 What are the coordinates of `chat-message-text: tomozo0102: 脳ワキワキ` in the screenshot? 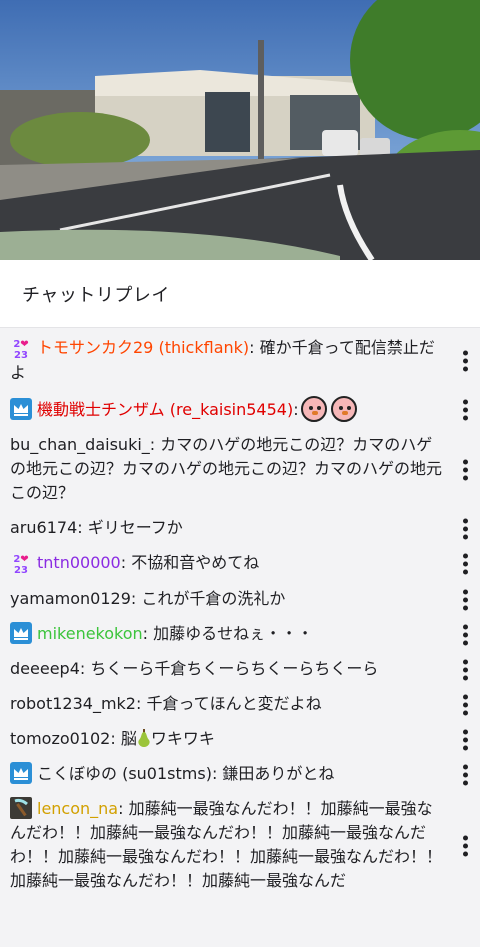 It's located at (227, 739).